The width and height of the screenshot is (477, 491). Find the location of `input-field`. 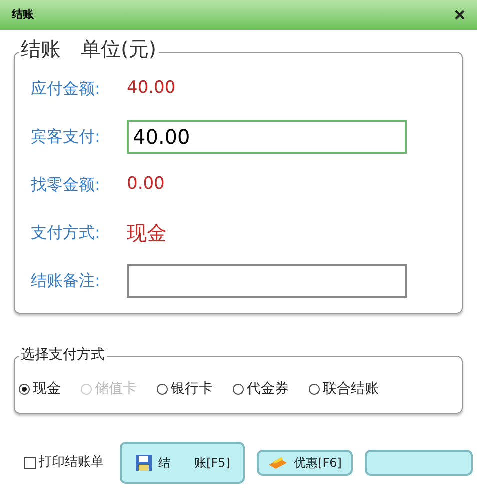

input-field is located at coordinates (267, 281).